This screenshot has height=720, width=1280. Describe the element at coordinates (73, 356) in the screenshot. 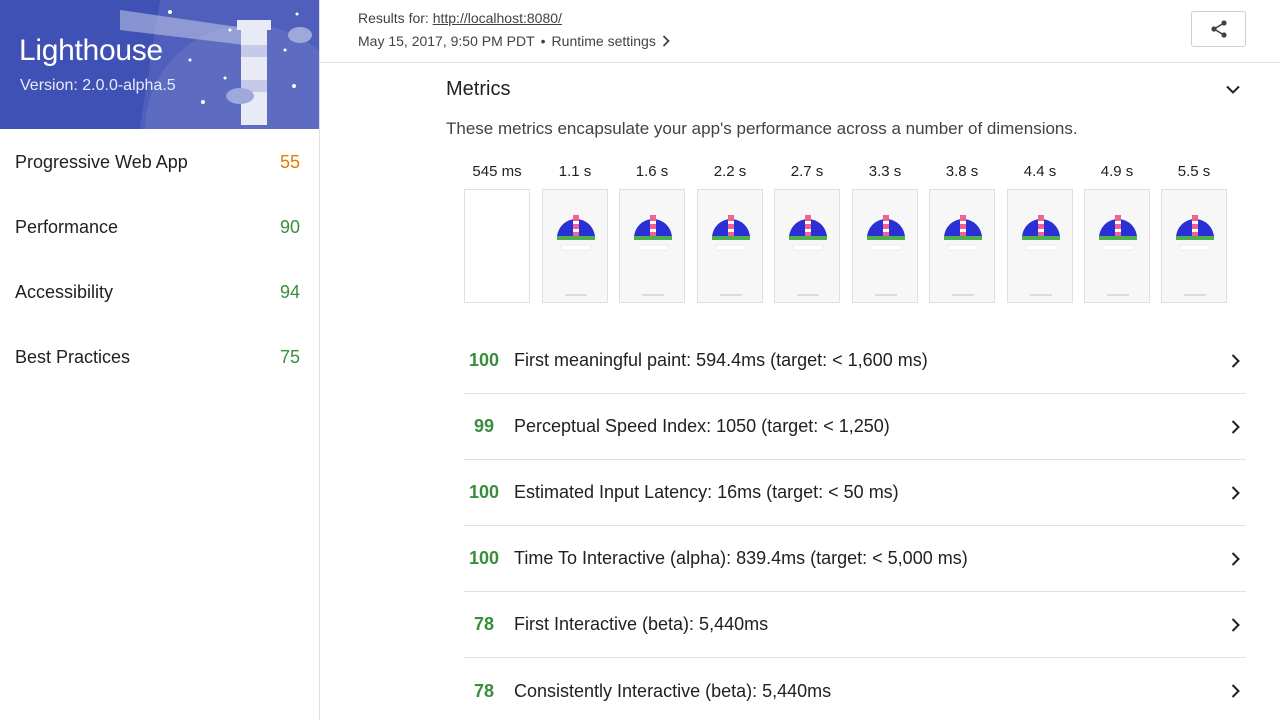

I see `sidebar-item-label: Best Practices` at that location.